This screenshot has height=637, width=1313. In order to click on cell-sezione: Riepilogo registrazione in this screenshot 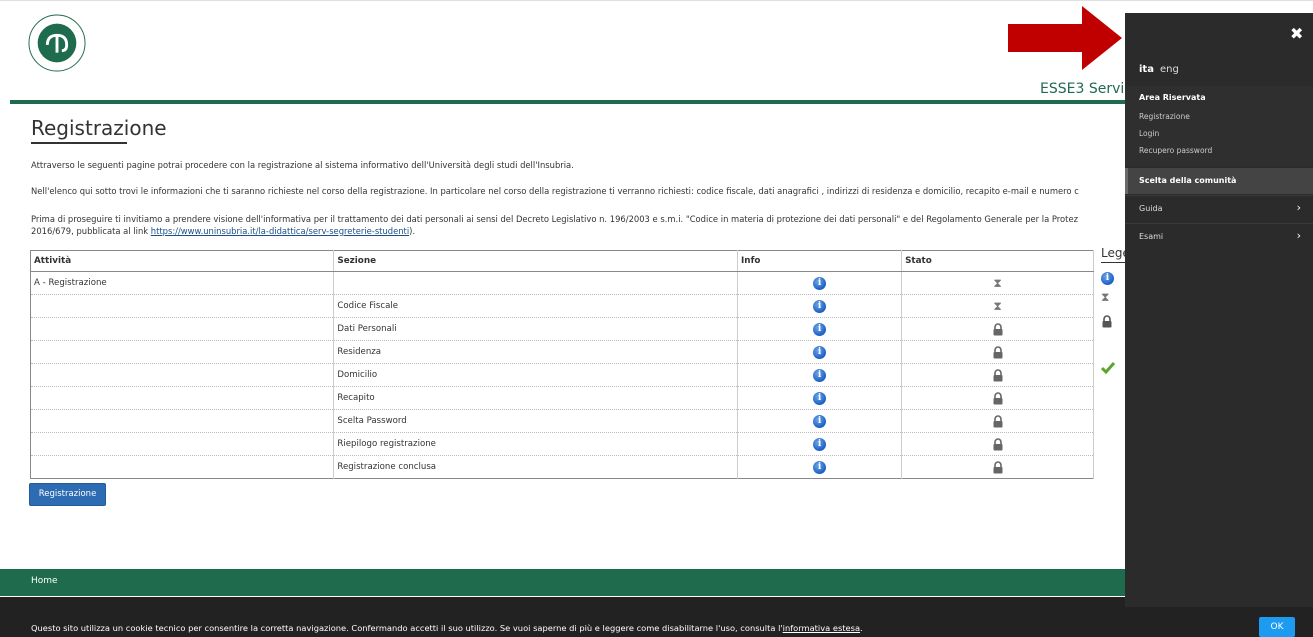, I will do `click(536, 444)`.